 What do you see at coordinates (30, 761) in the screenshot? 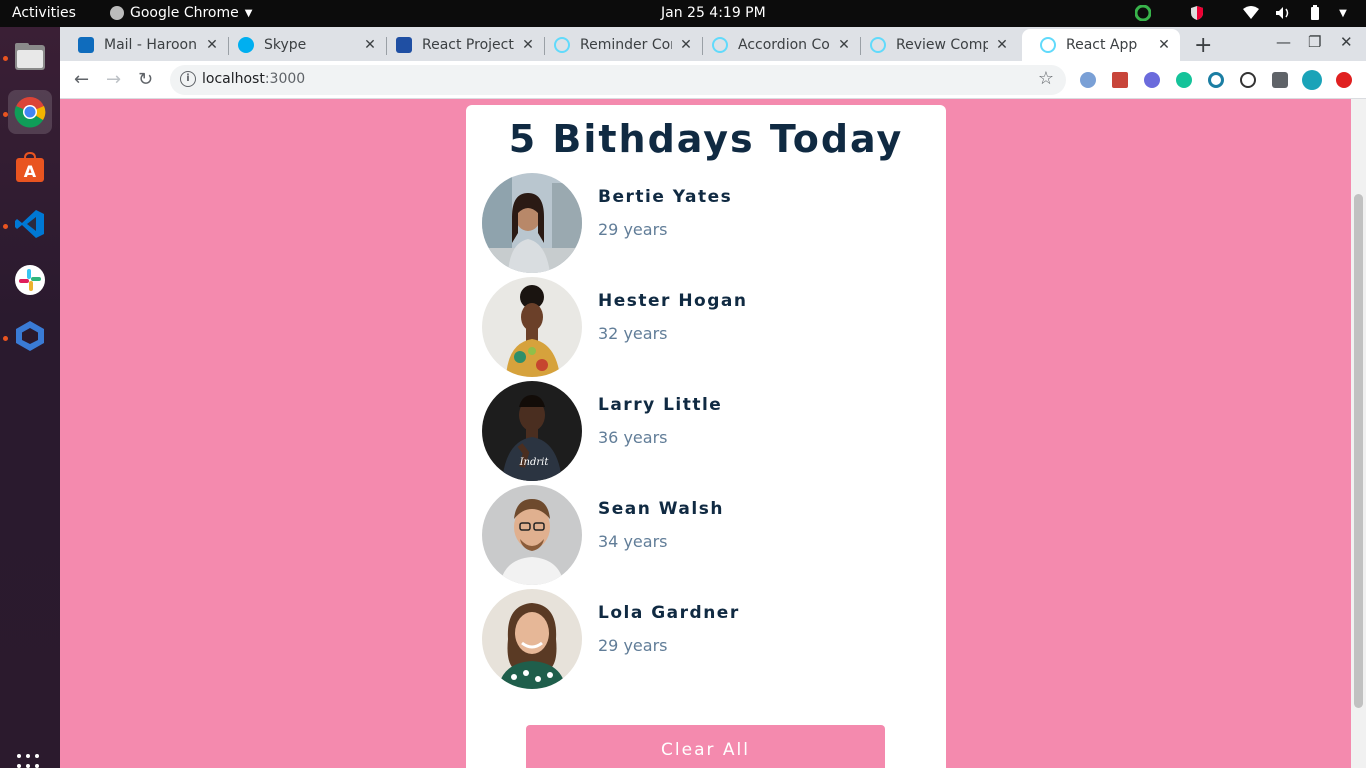
I see `show-applications-icon` at bounding box center [30, 761].